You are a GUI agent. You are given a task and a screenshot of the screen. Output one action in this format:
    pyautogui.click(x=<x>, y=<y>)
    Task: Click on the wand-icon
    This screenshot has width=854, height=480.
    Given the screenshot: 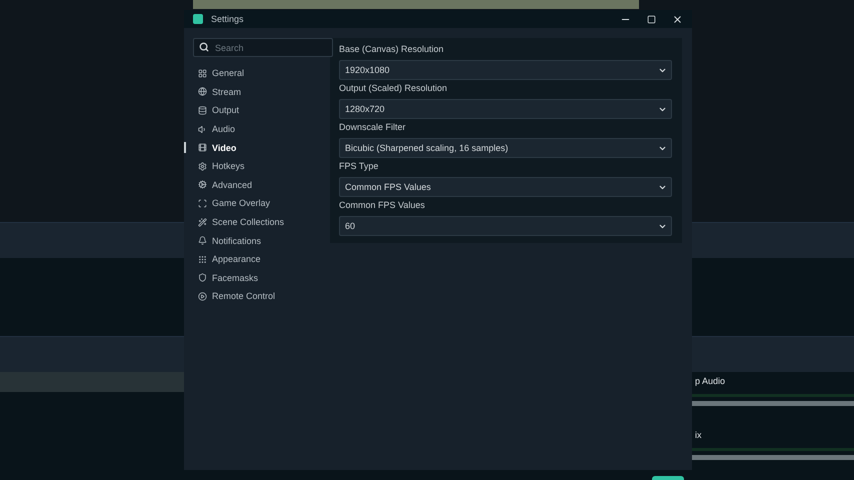 What is the action you would take?
    pyautogui.click(x=202, y=222)
    